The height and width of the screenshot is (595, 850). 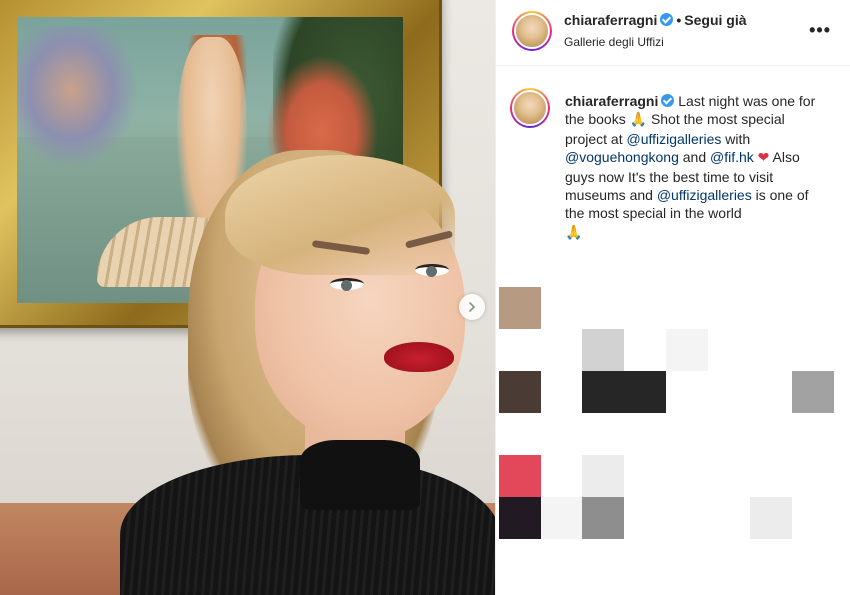 What do you see at coordinates (738, 138) in the screenshot?
I see `caption-line: with` at bounding box center [738, 138].